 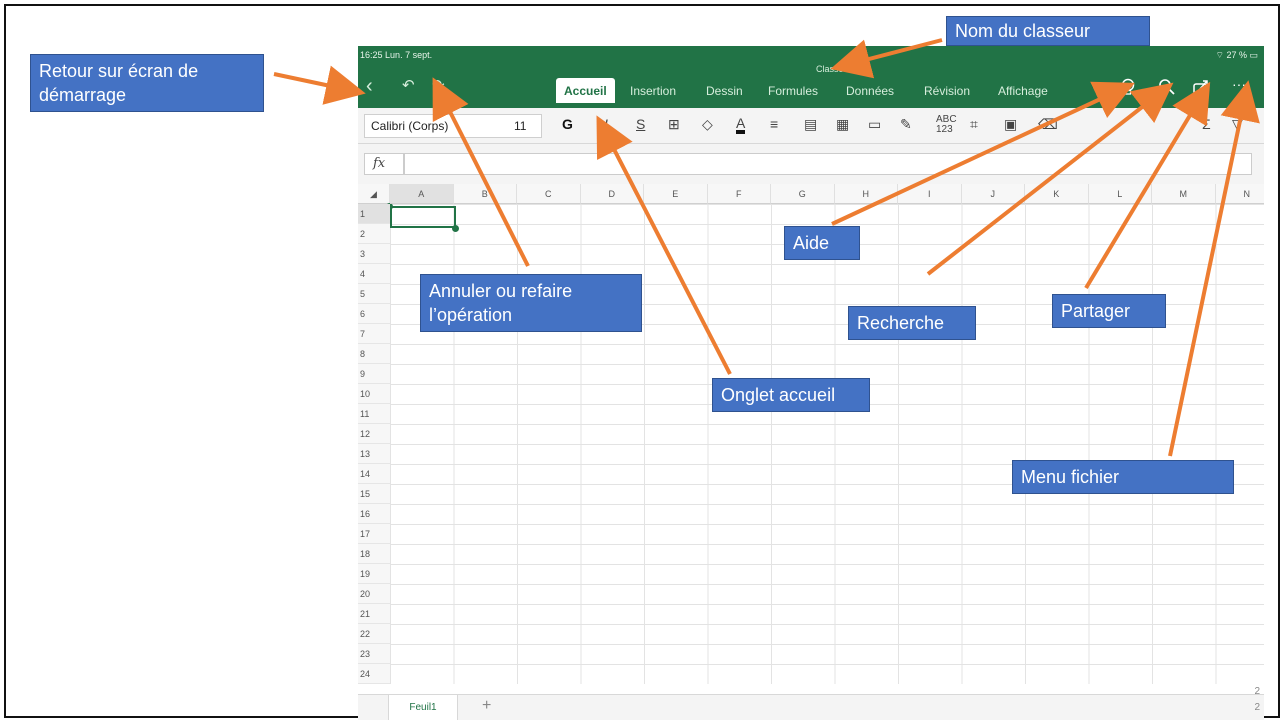 What do you see at coordinates (912, 323) in the screenshot?
I see `callout-search: Recherche` at bounding box center [912, 323].